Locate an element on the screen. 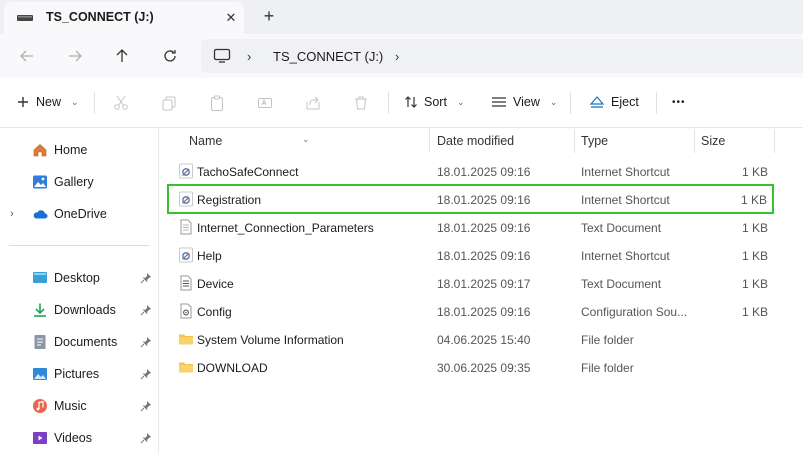  close-tab-icon: ✕ is located at coordinates (231, 18).